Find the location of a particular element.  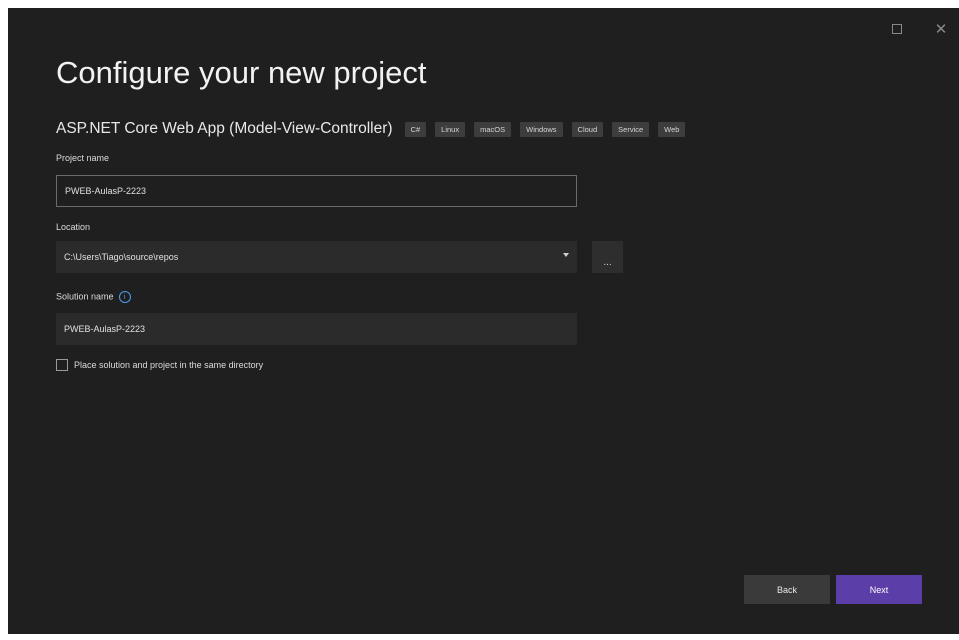

tag-web: Web is located at coordinates (672, 129).